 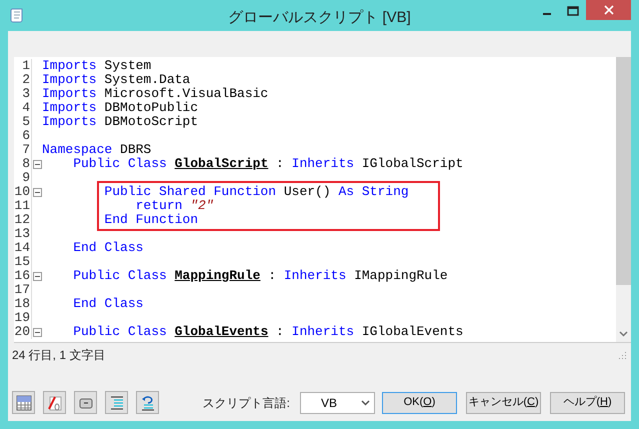 What do you see at coordinates (319, 18) in the screenshot?
I see `window-title: グローバルスクリプト [VB]` at bounding box center [319, 18].